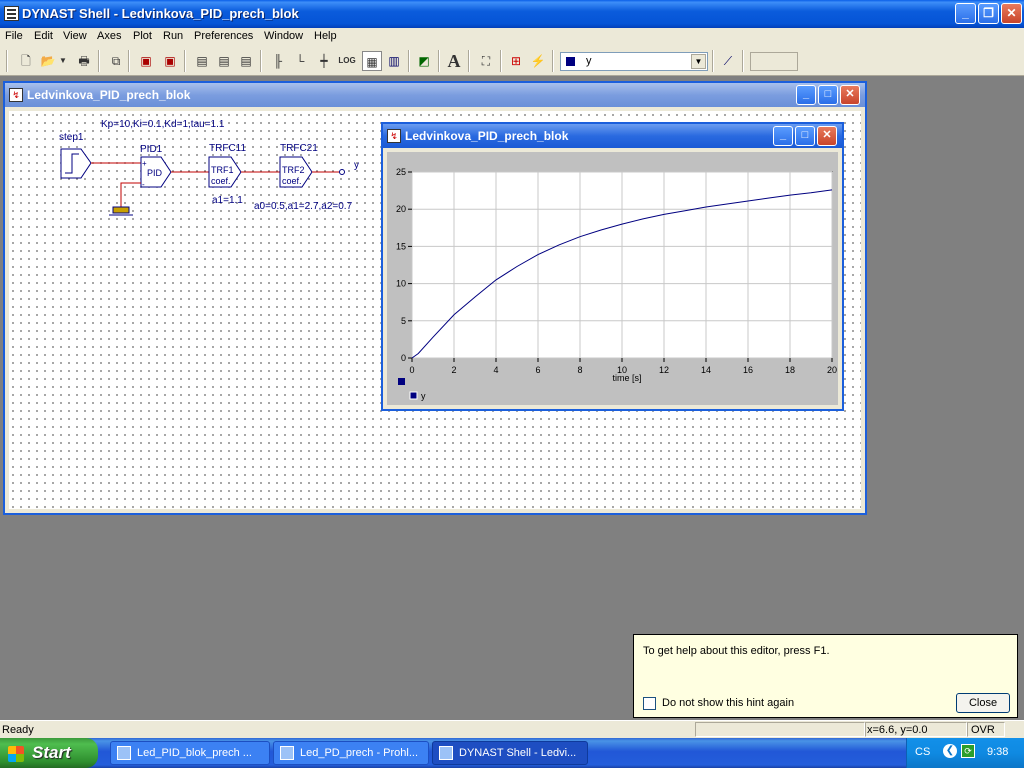 The width and height of the screenshot is (1024, 768). I want to click on axes-icon: ╟, so click(278, 61).